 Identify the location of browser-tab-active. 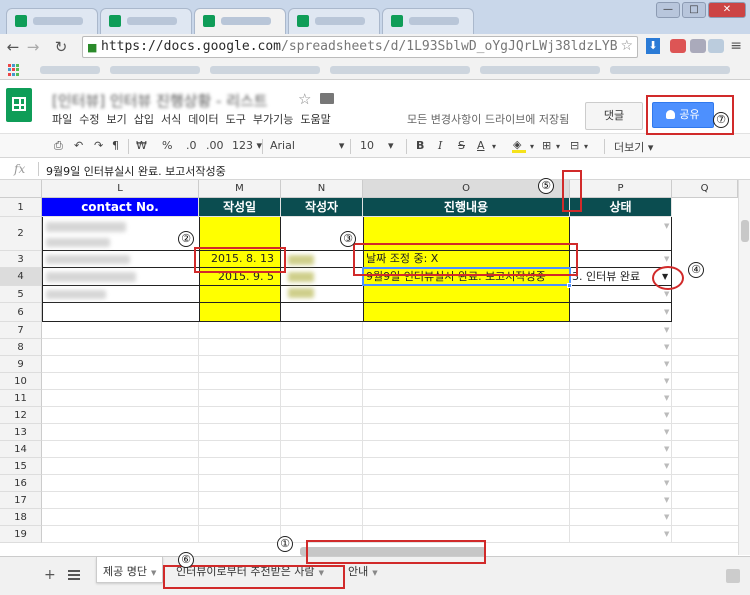
(240, 21).